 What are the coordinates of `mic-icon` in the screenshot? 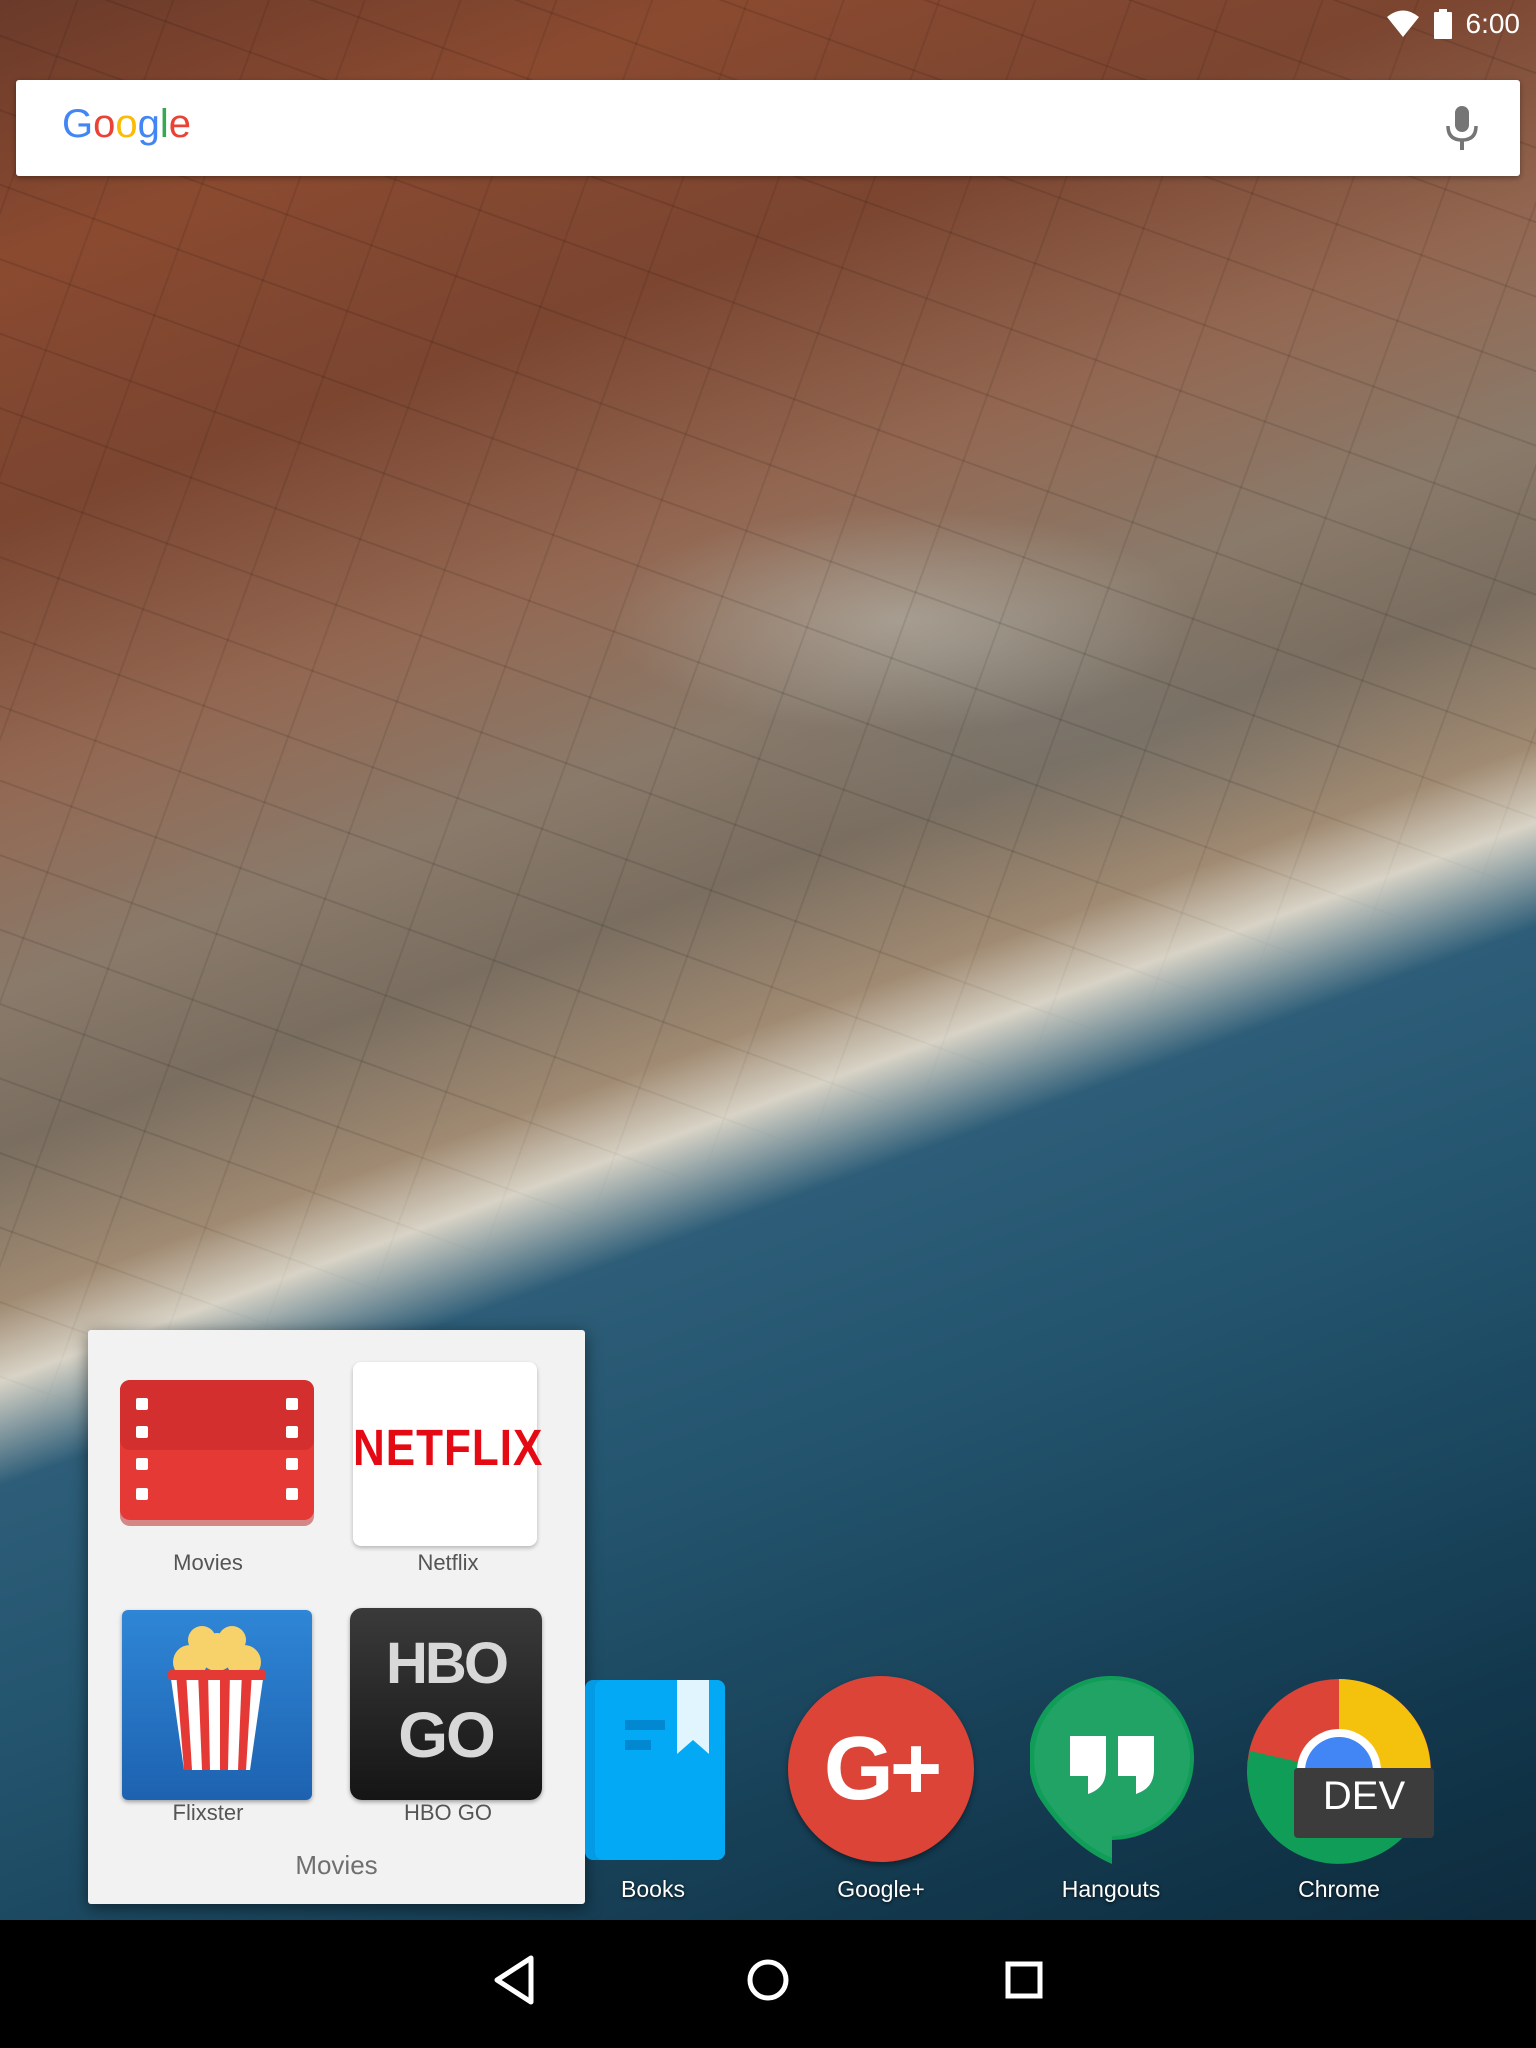 It's located at (1462, 128).